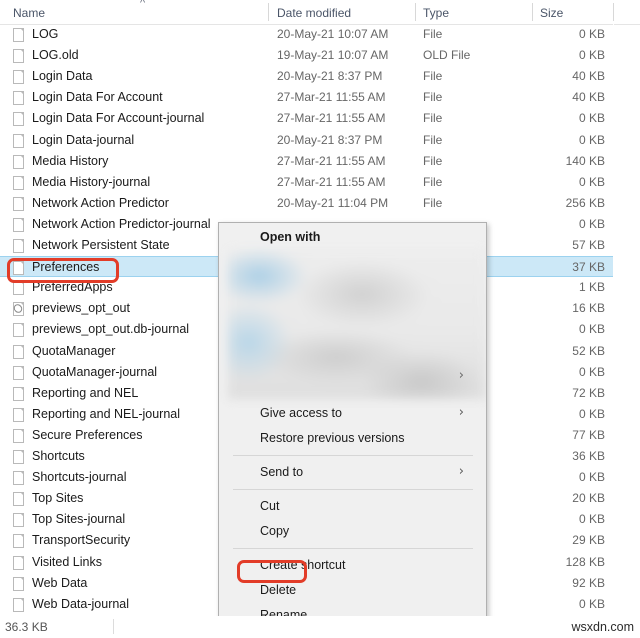 The width and height of the screenshot is (640, 638). I want to click on status-bar: 36.3 KB wsxdn.com, so click(320, 627).